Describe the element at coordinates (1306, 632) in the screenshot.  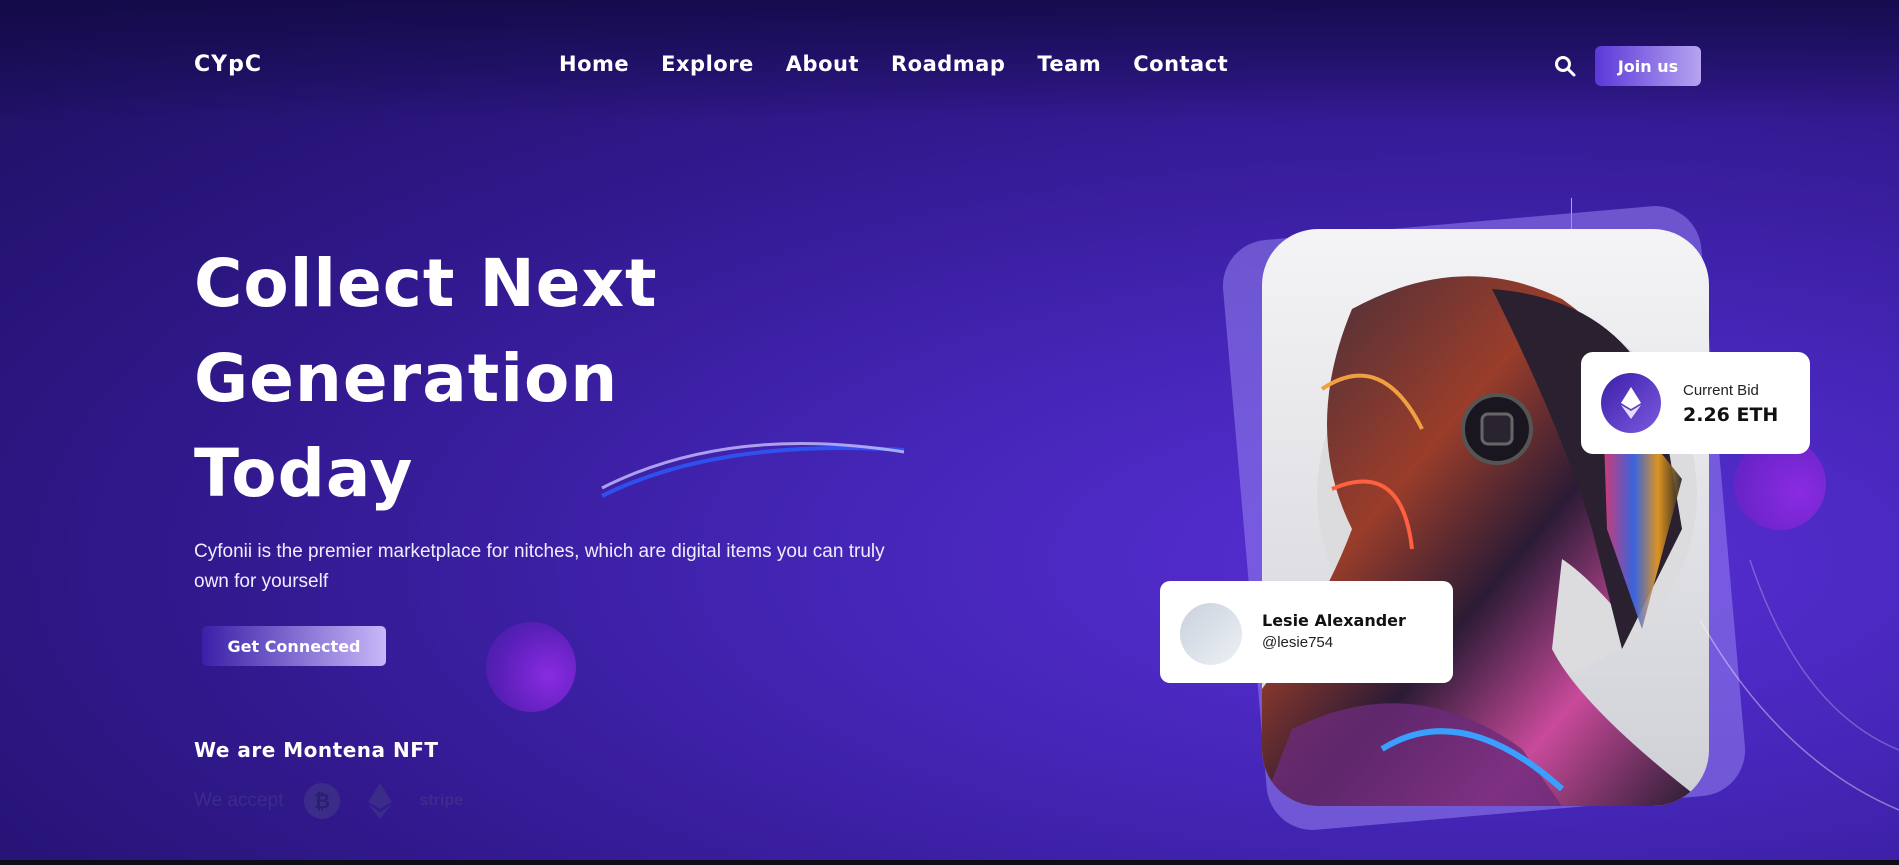
I see `creator-card: Lesie Alexander @lesie754` at that location.